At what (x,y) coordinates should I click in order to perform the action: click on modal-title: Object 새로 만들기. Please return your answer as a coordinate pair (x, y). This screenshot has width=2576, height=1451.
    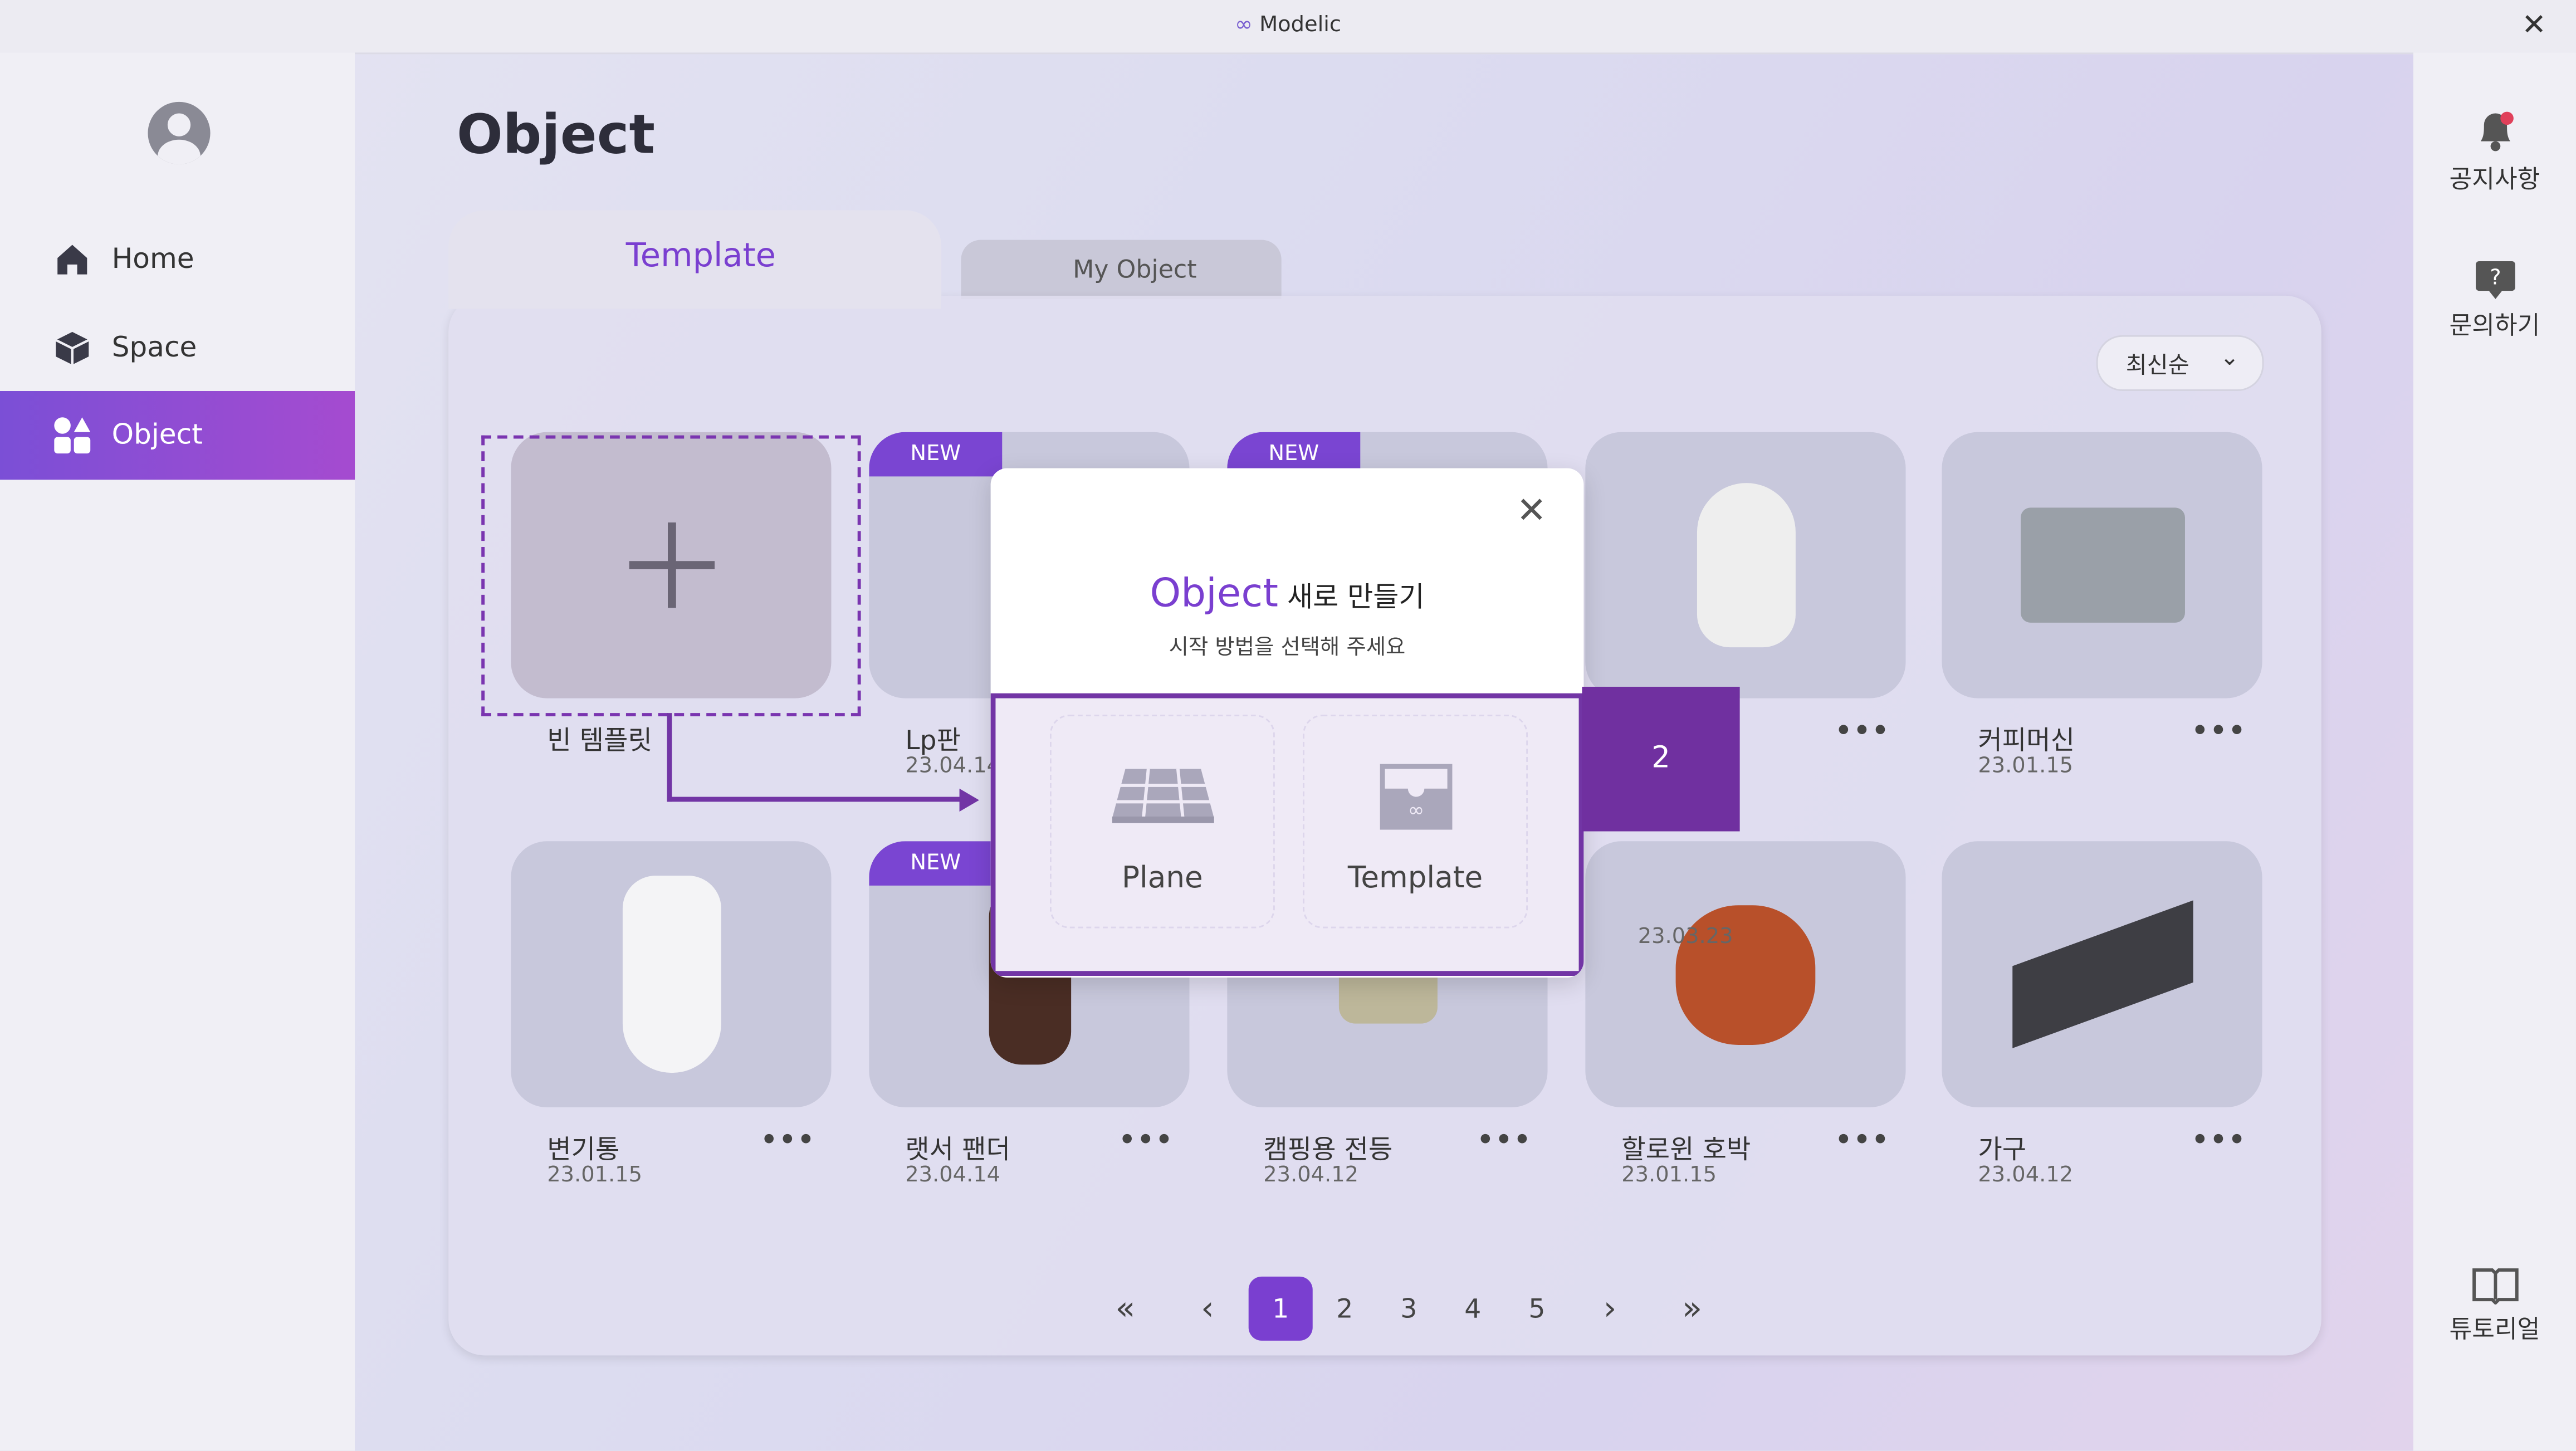
    Looking at the image, I should click on (1287, 593).